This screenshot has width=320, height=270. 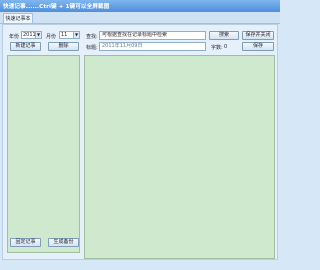 I want to click on month-select: 11 ▼, so click(x=69, y=35).